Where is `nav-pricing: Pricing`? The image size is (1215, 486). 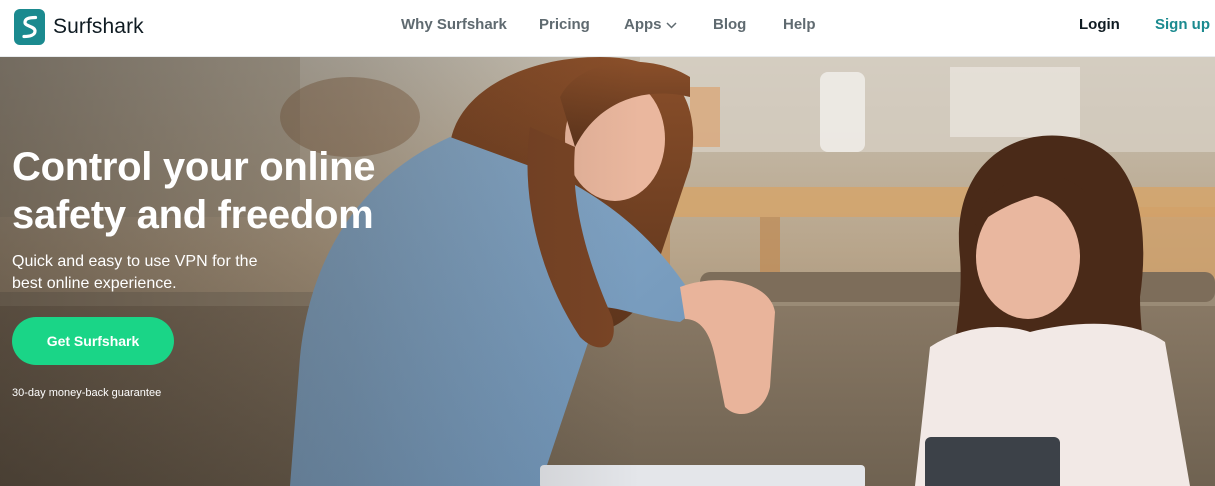 nav-pricing: Pricing is located at coordinates (564, 24).